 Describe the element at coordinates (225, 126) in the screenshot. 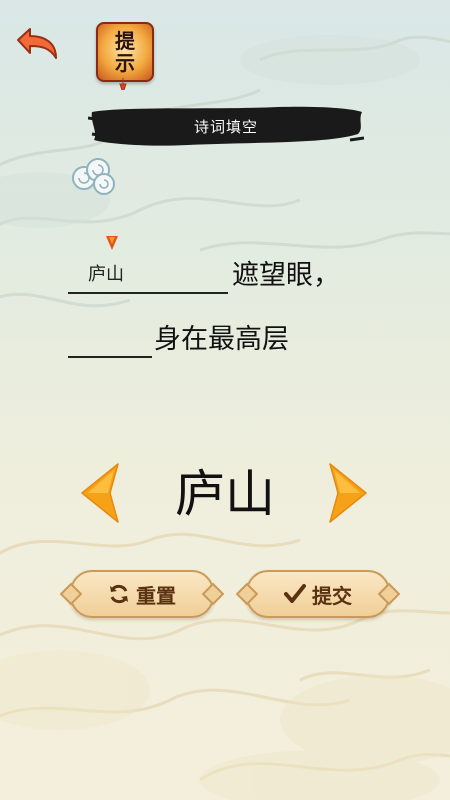

I see `page-title: 诗词填空` at that location.